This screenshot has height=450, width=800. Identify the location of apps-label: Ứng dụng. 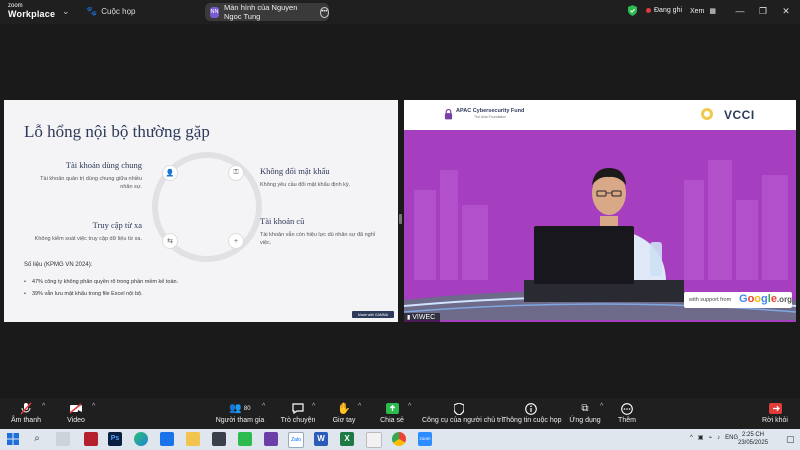
(585, 420).